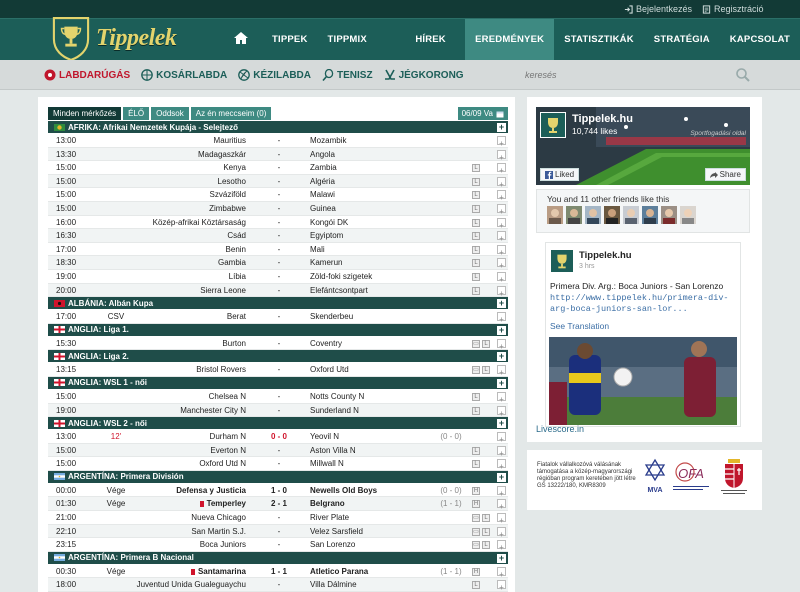 The height and width of the screenshot is (592, 800). What do you see at coordinates (170, 113) in the screenshot?
I see `tab-odds: Oddsok` at bounding box center [170, 113].